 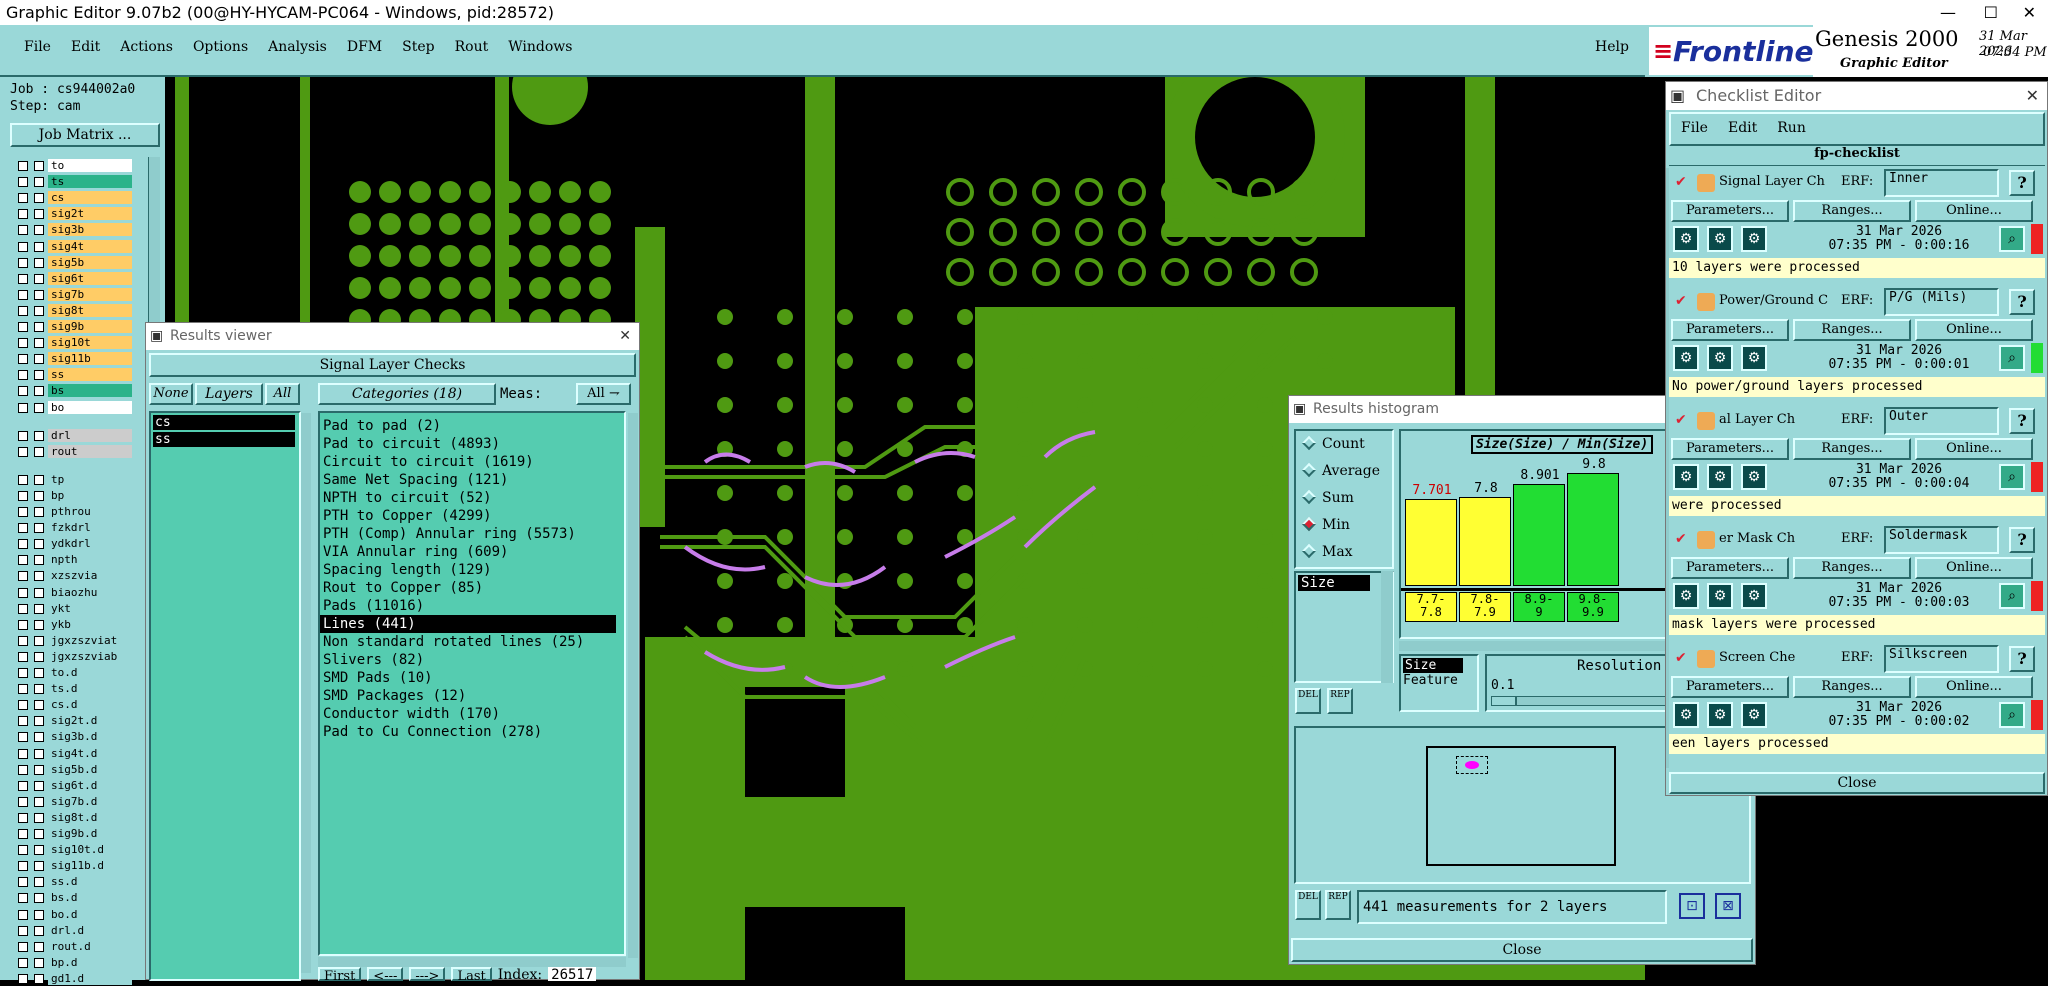 What do you see at coordinates (306, 693) in the screenshot?
I see `layers-scrollbar` at bounding box center [306, 693].